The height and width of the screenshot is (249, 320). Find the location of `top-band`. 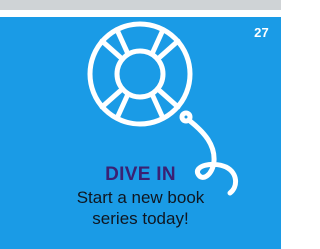

top-band is located at coordinates (140, 5).